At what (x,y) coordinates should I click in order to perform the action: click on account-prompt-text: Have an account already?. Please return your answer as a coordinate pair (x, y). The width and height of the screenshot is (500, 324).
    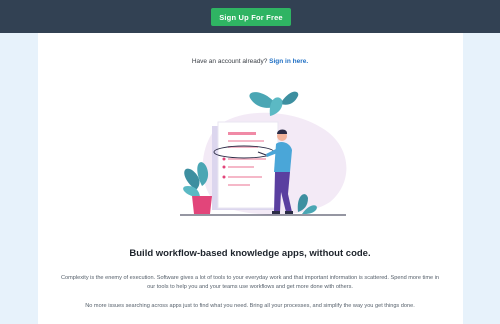
    Looking at the image, I should click on (229, 61).